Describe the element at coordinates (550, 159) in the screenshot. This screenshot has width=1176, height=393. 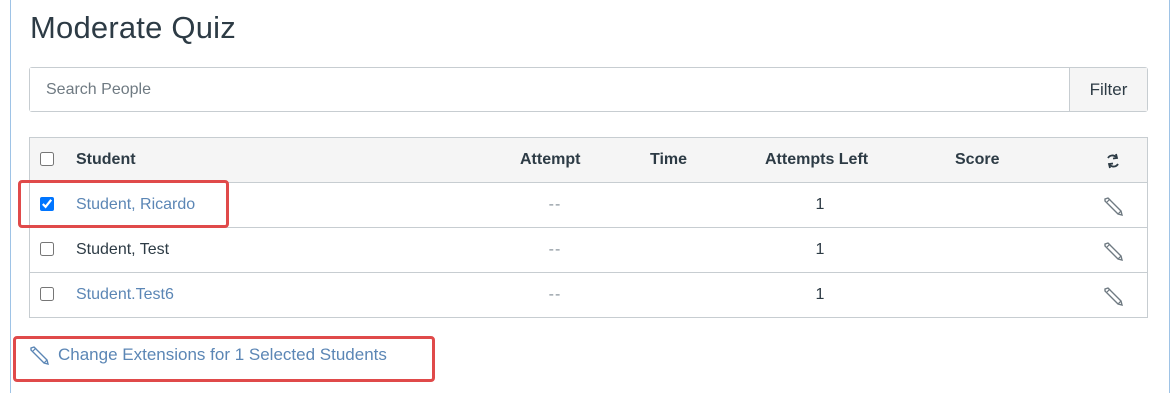
I see `header-attempt: Attempt` at that location.